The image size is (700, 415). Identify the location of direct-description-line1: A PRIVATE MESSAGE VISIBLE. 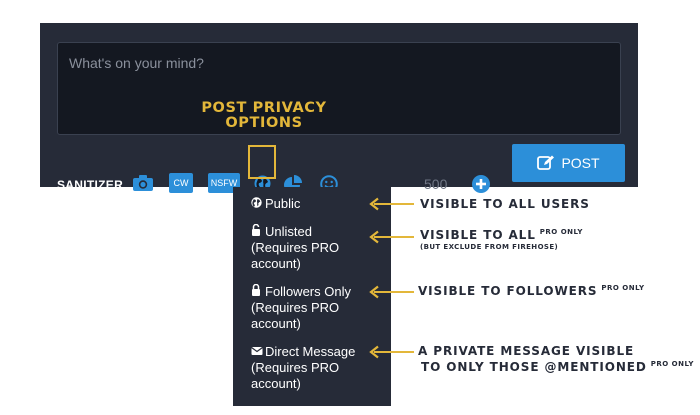
(526, 351).